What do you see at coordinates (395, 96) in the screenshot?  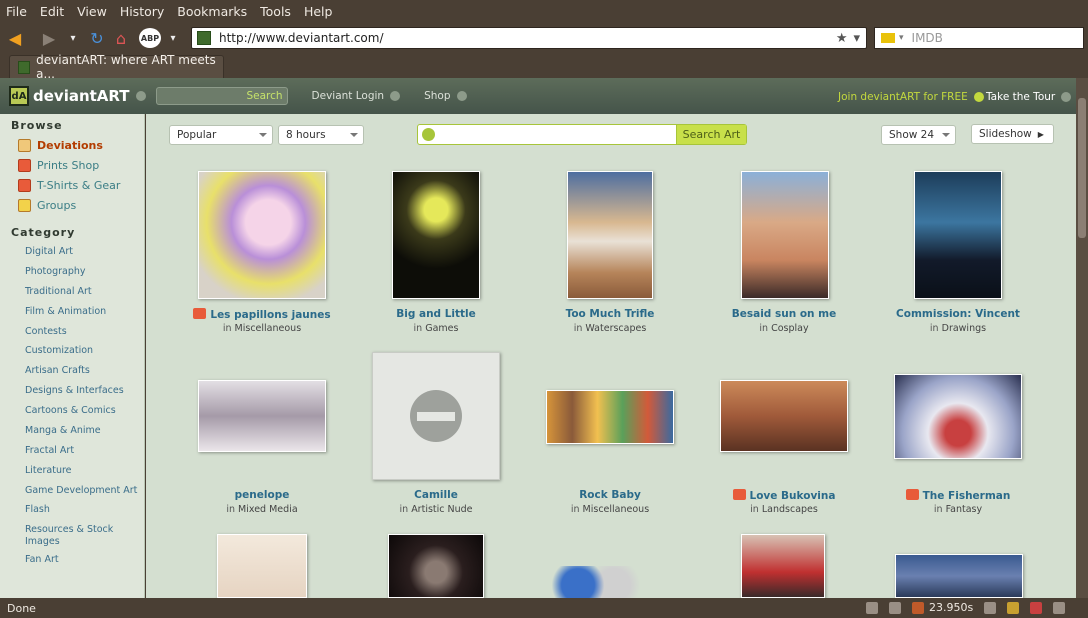 I see `login-dropdown-icon` at bounding box center [395, 96].